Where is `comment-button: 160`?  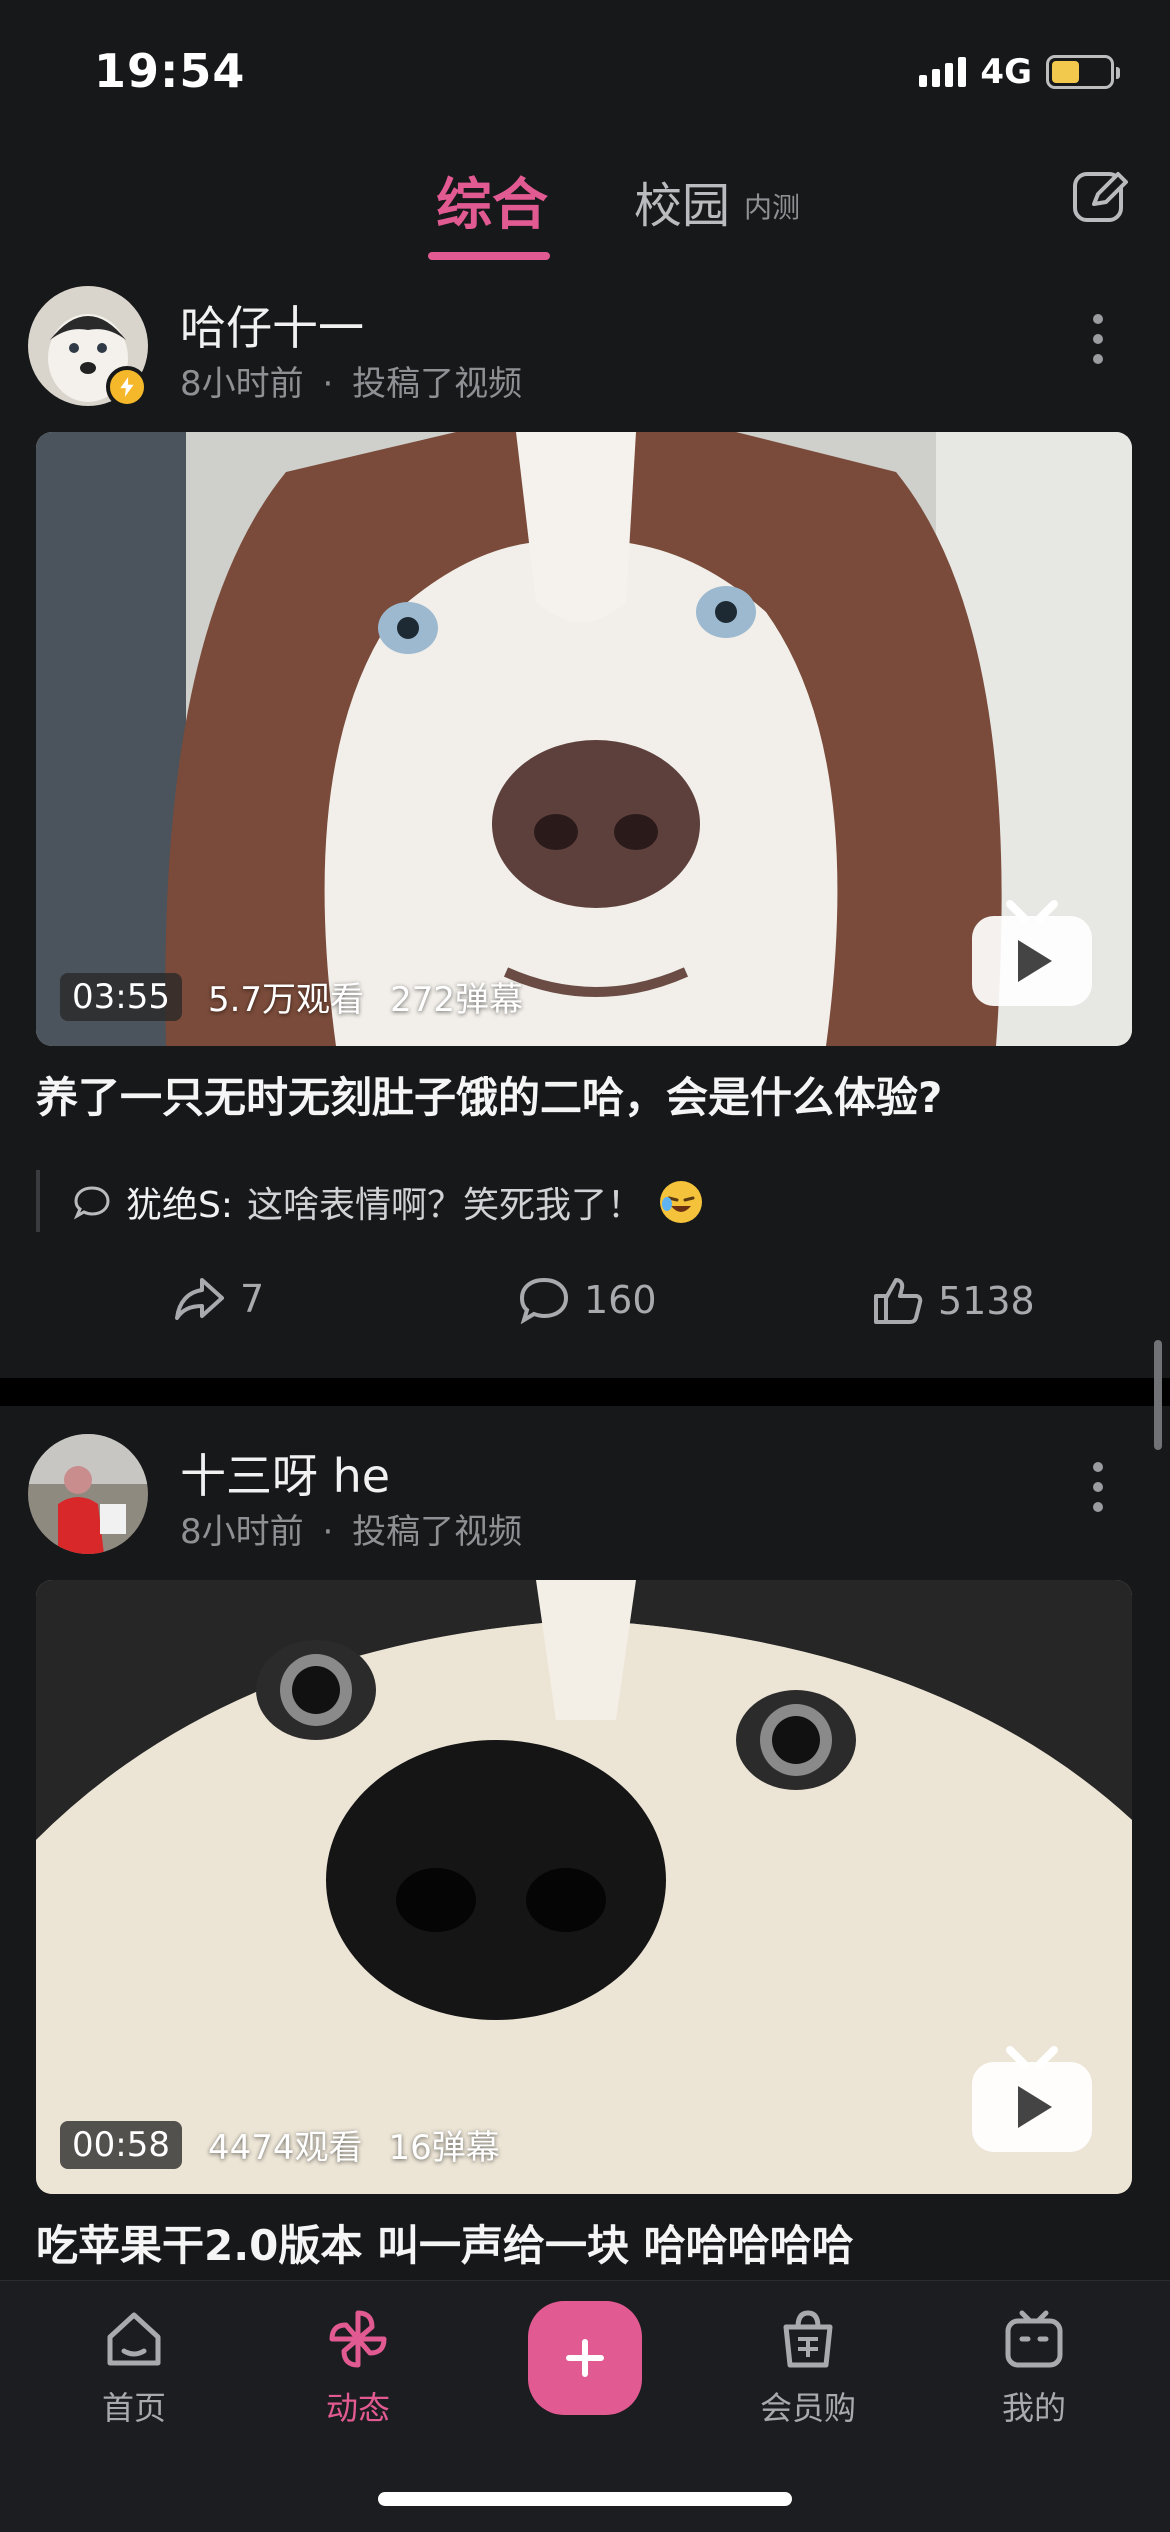 comment-button: 160 is located at coordinates (587, 1300).